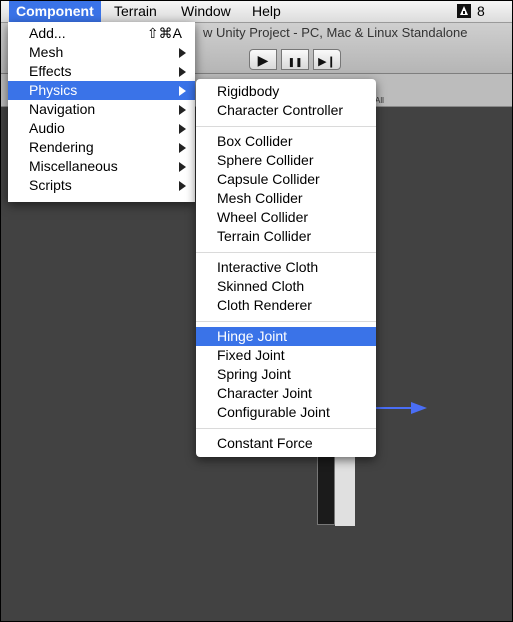  Describe the element at coordinates (101, 71) in the screenshot. I see `menu-item-effects: Effects` at that location.